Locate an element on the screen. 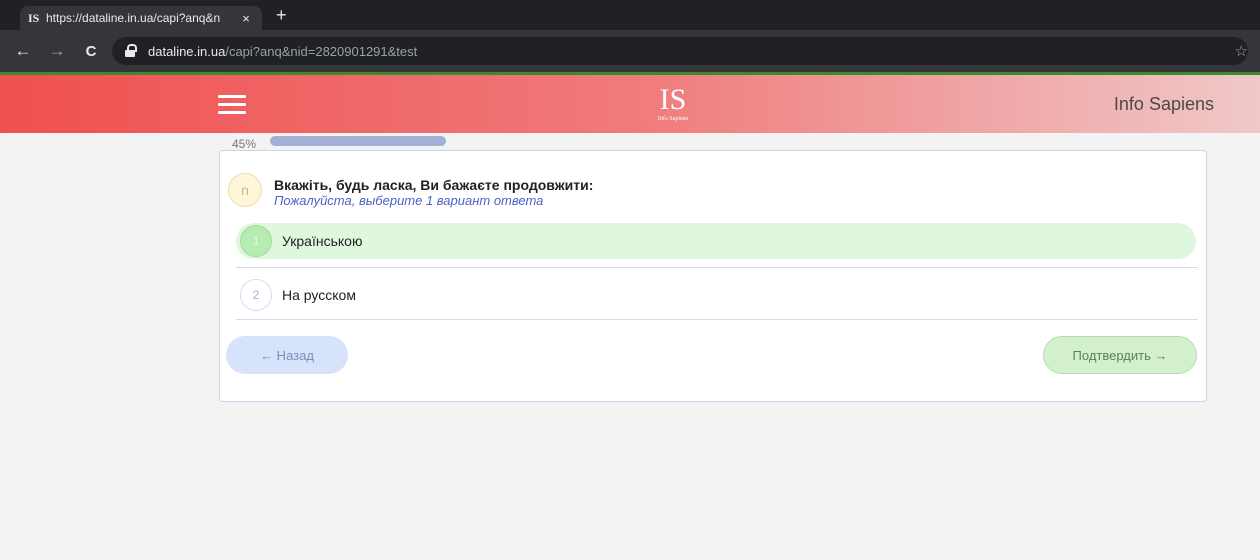 This screenshot has width=1260, height=560. back-button: ← Назад is located at coordinates (287, 355).